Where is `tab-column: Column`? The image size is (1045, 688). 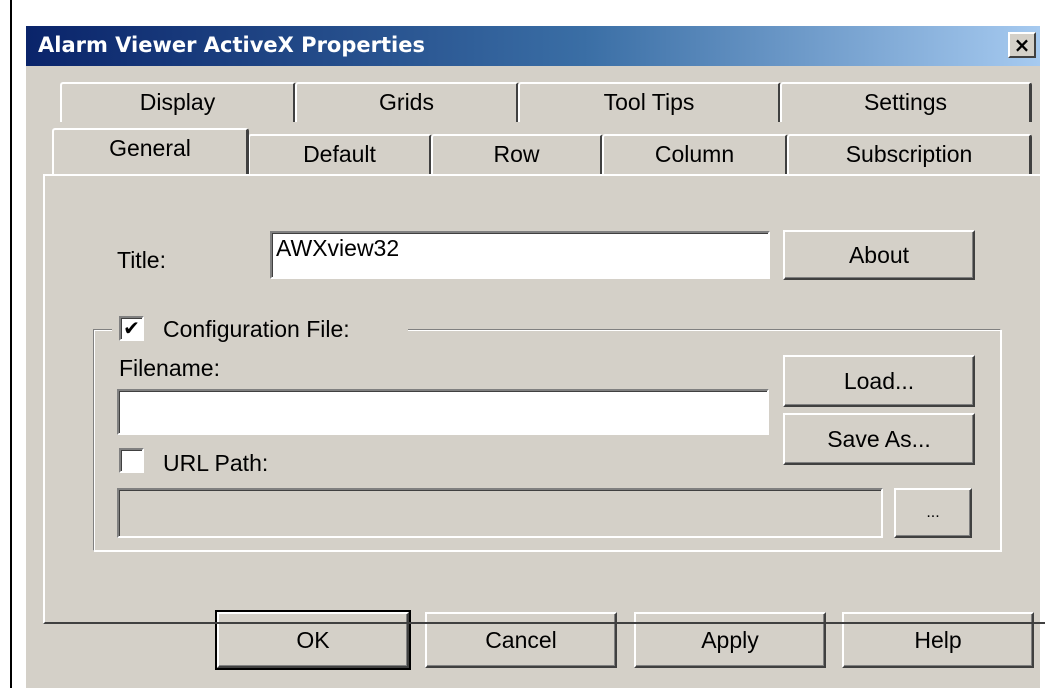
tab-column: Column is located at coordinates (695, 154).